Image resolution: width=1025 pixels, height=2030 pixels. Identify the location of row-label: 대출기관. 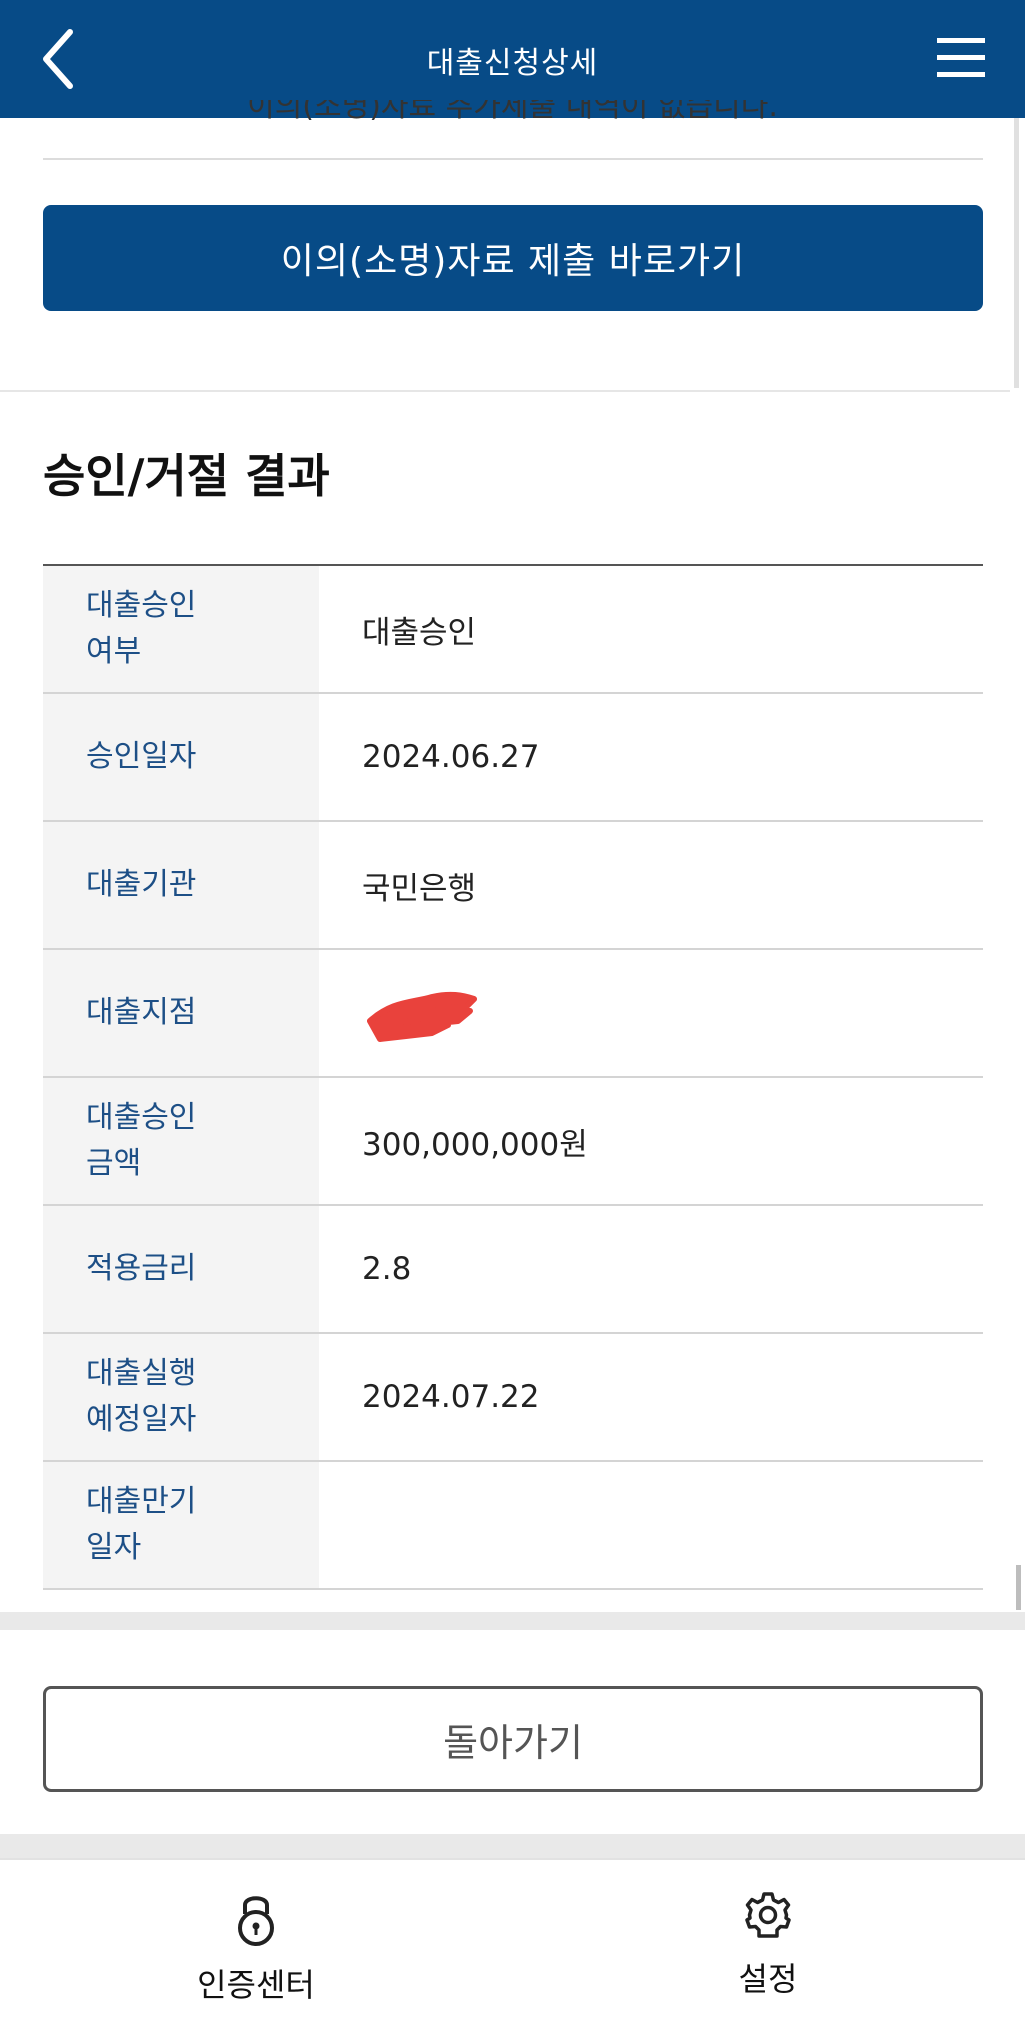
(181, 885).